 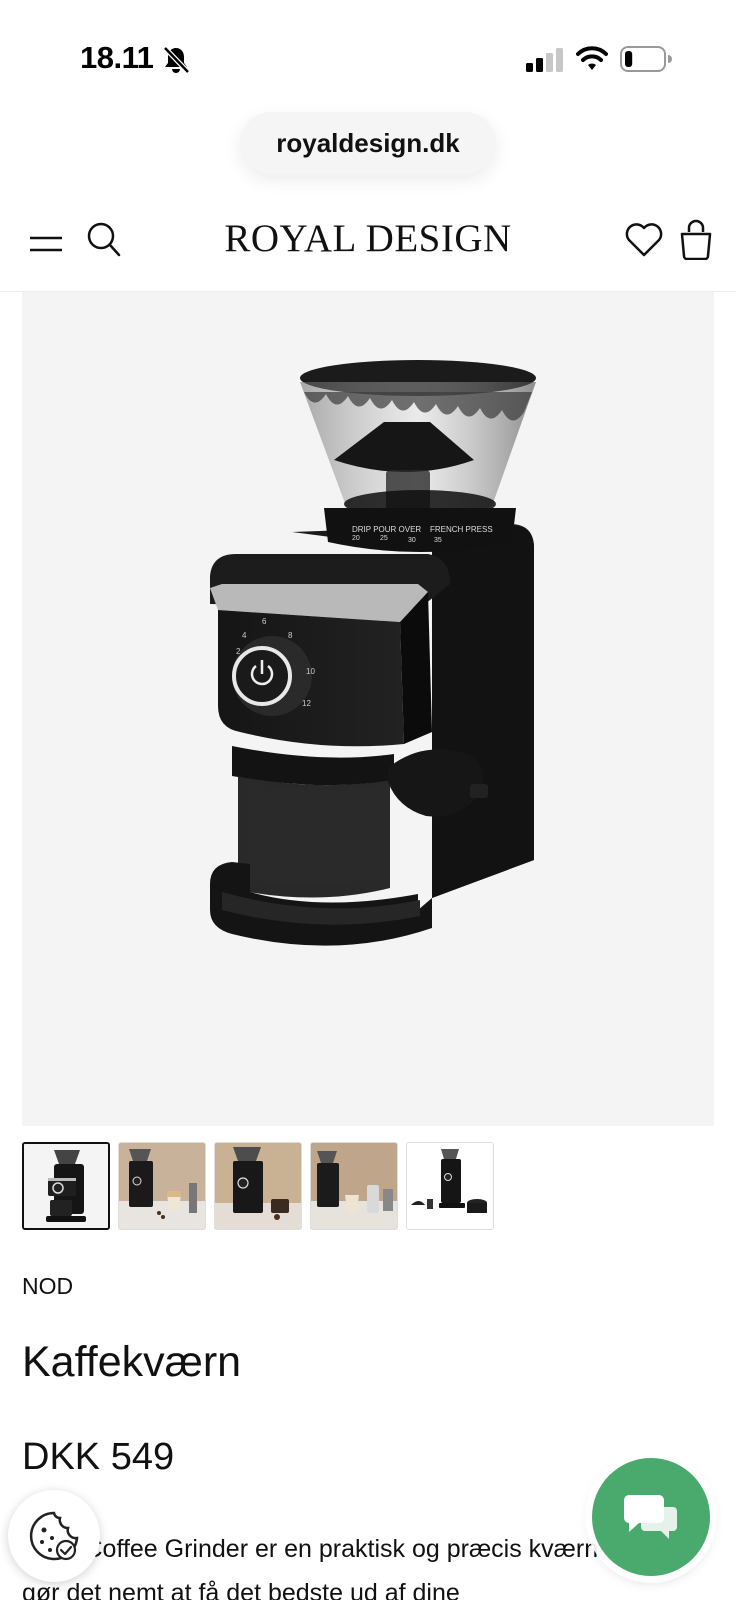 I want to click on product-title: Kaffekværn, so click(x=132, y=1362).